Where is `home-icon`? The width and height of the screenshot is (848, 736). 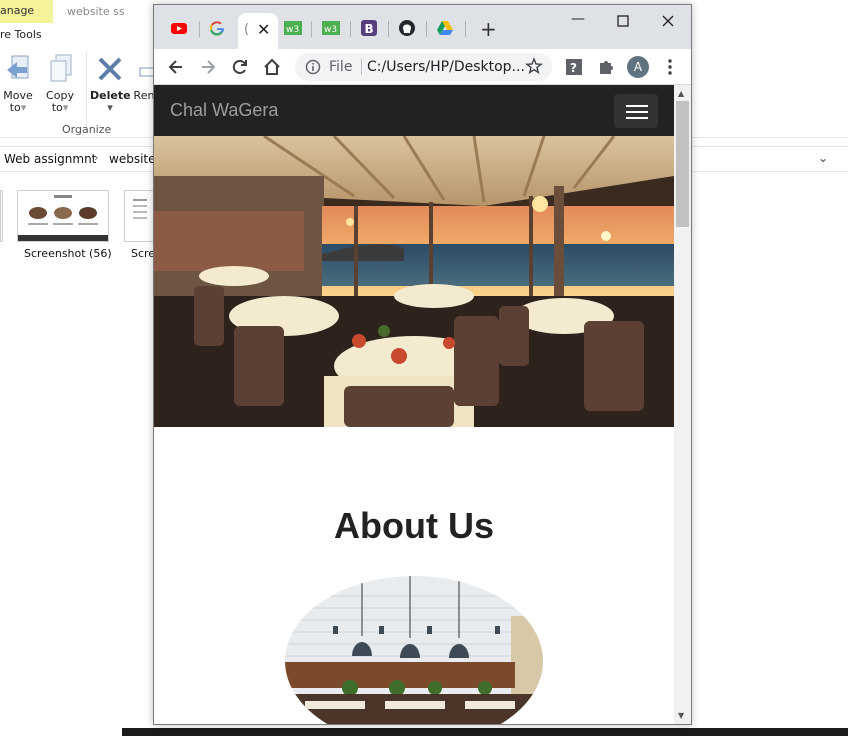
home-icon is located at coordinates (272, 67).